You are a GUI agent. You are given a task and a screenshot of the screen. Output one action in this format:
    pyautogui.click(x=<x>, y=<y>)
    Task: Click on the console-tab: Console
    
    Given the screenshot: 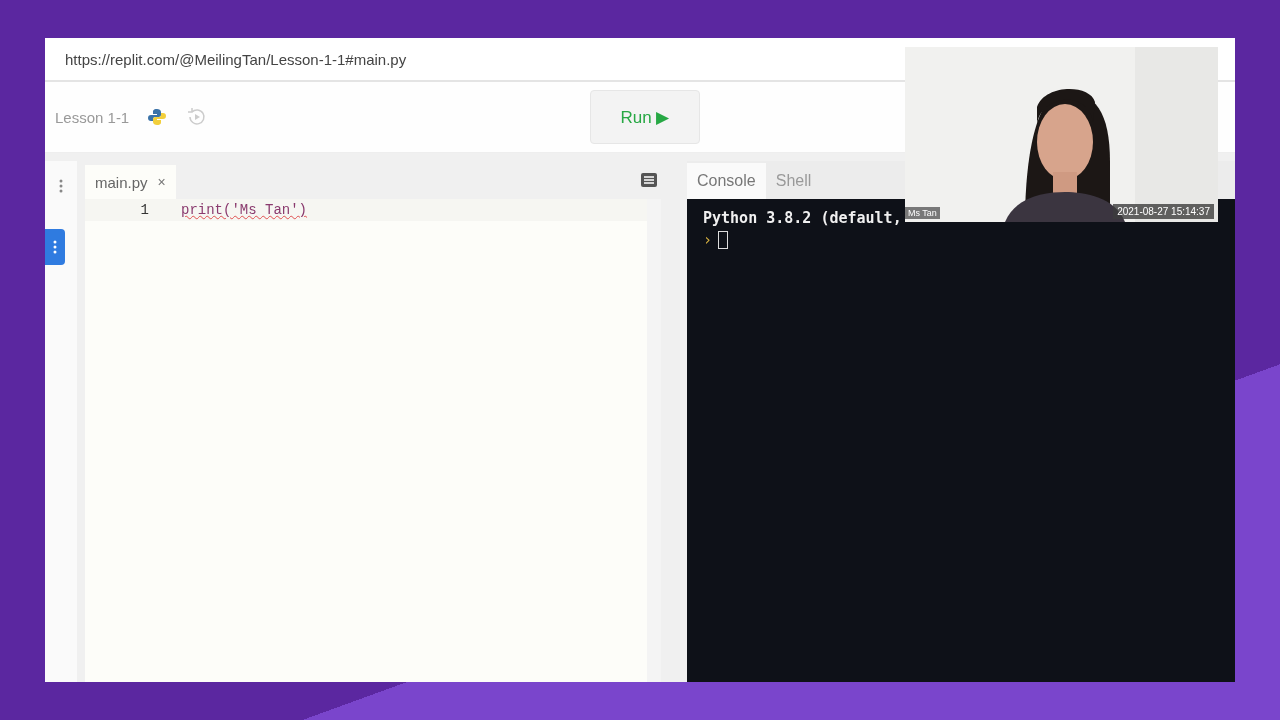 What is the action you would take?
    pyautogui.click(x=726, y=181)
    